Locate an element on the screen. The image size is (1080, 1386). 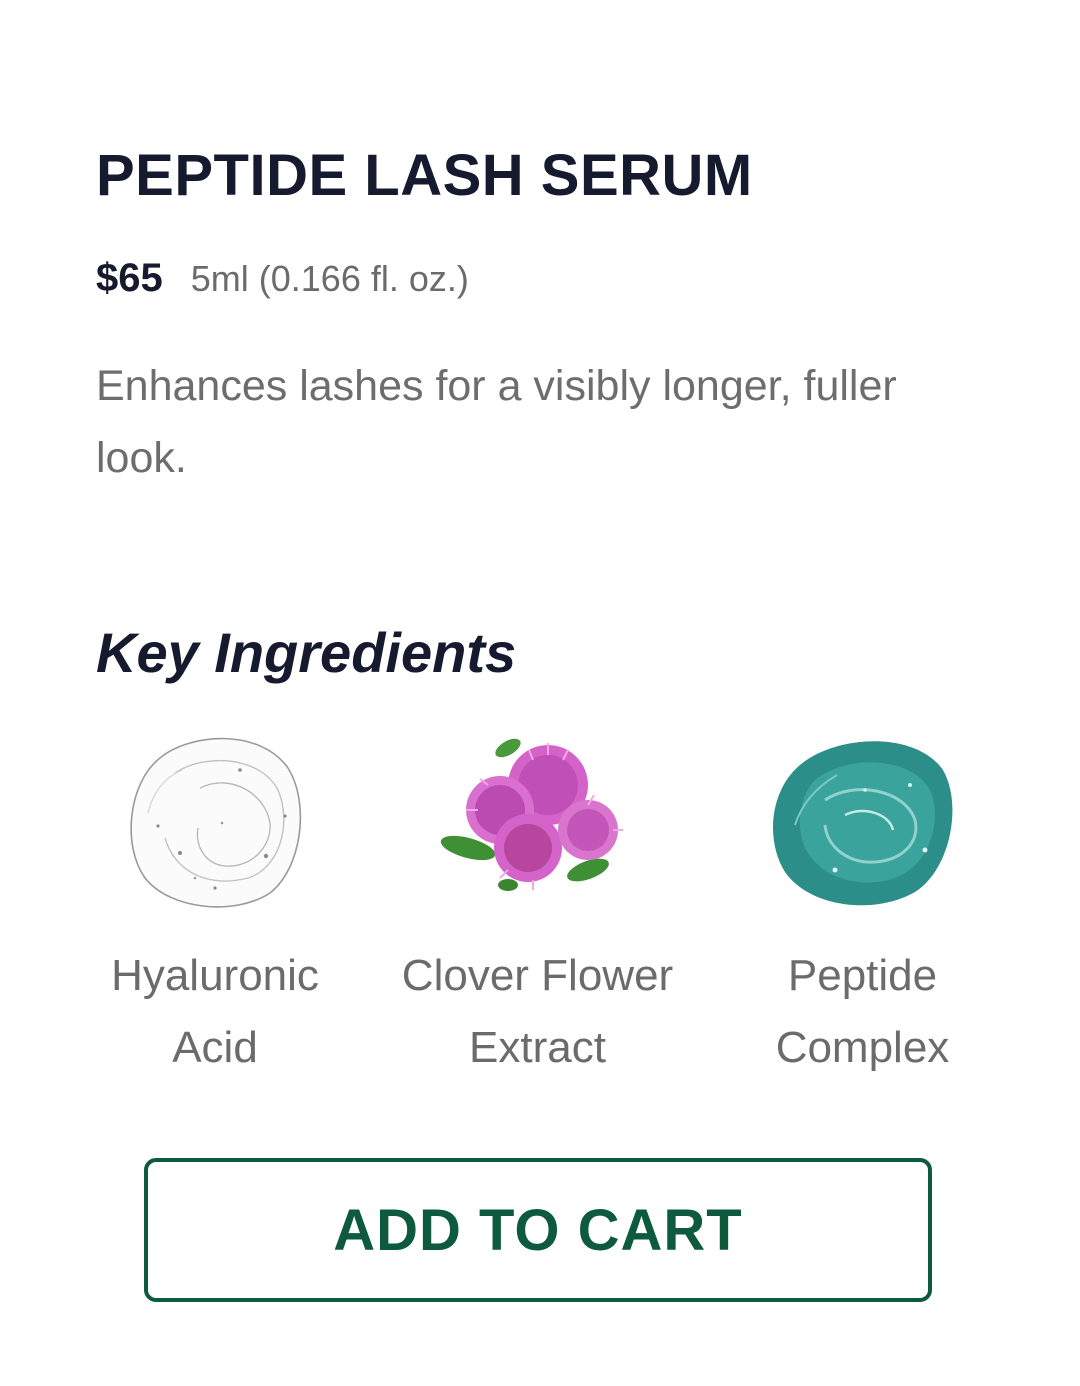
product-size: 5ml (0.166 fl. oz.) is located at coordinates (329, 278).